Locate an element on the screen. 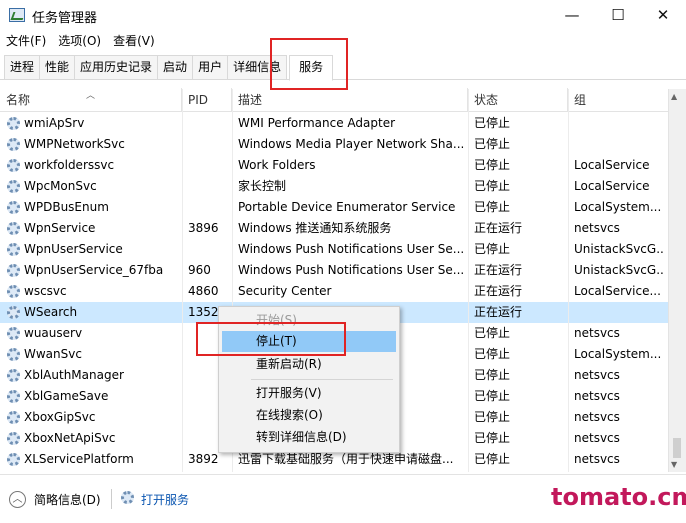 Image resolution: width=686 pixels, height=523 pixels. service-name: WpnUserService_67fba is located at coordinates (94, 270).